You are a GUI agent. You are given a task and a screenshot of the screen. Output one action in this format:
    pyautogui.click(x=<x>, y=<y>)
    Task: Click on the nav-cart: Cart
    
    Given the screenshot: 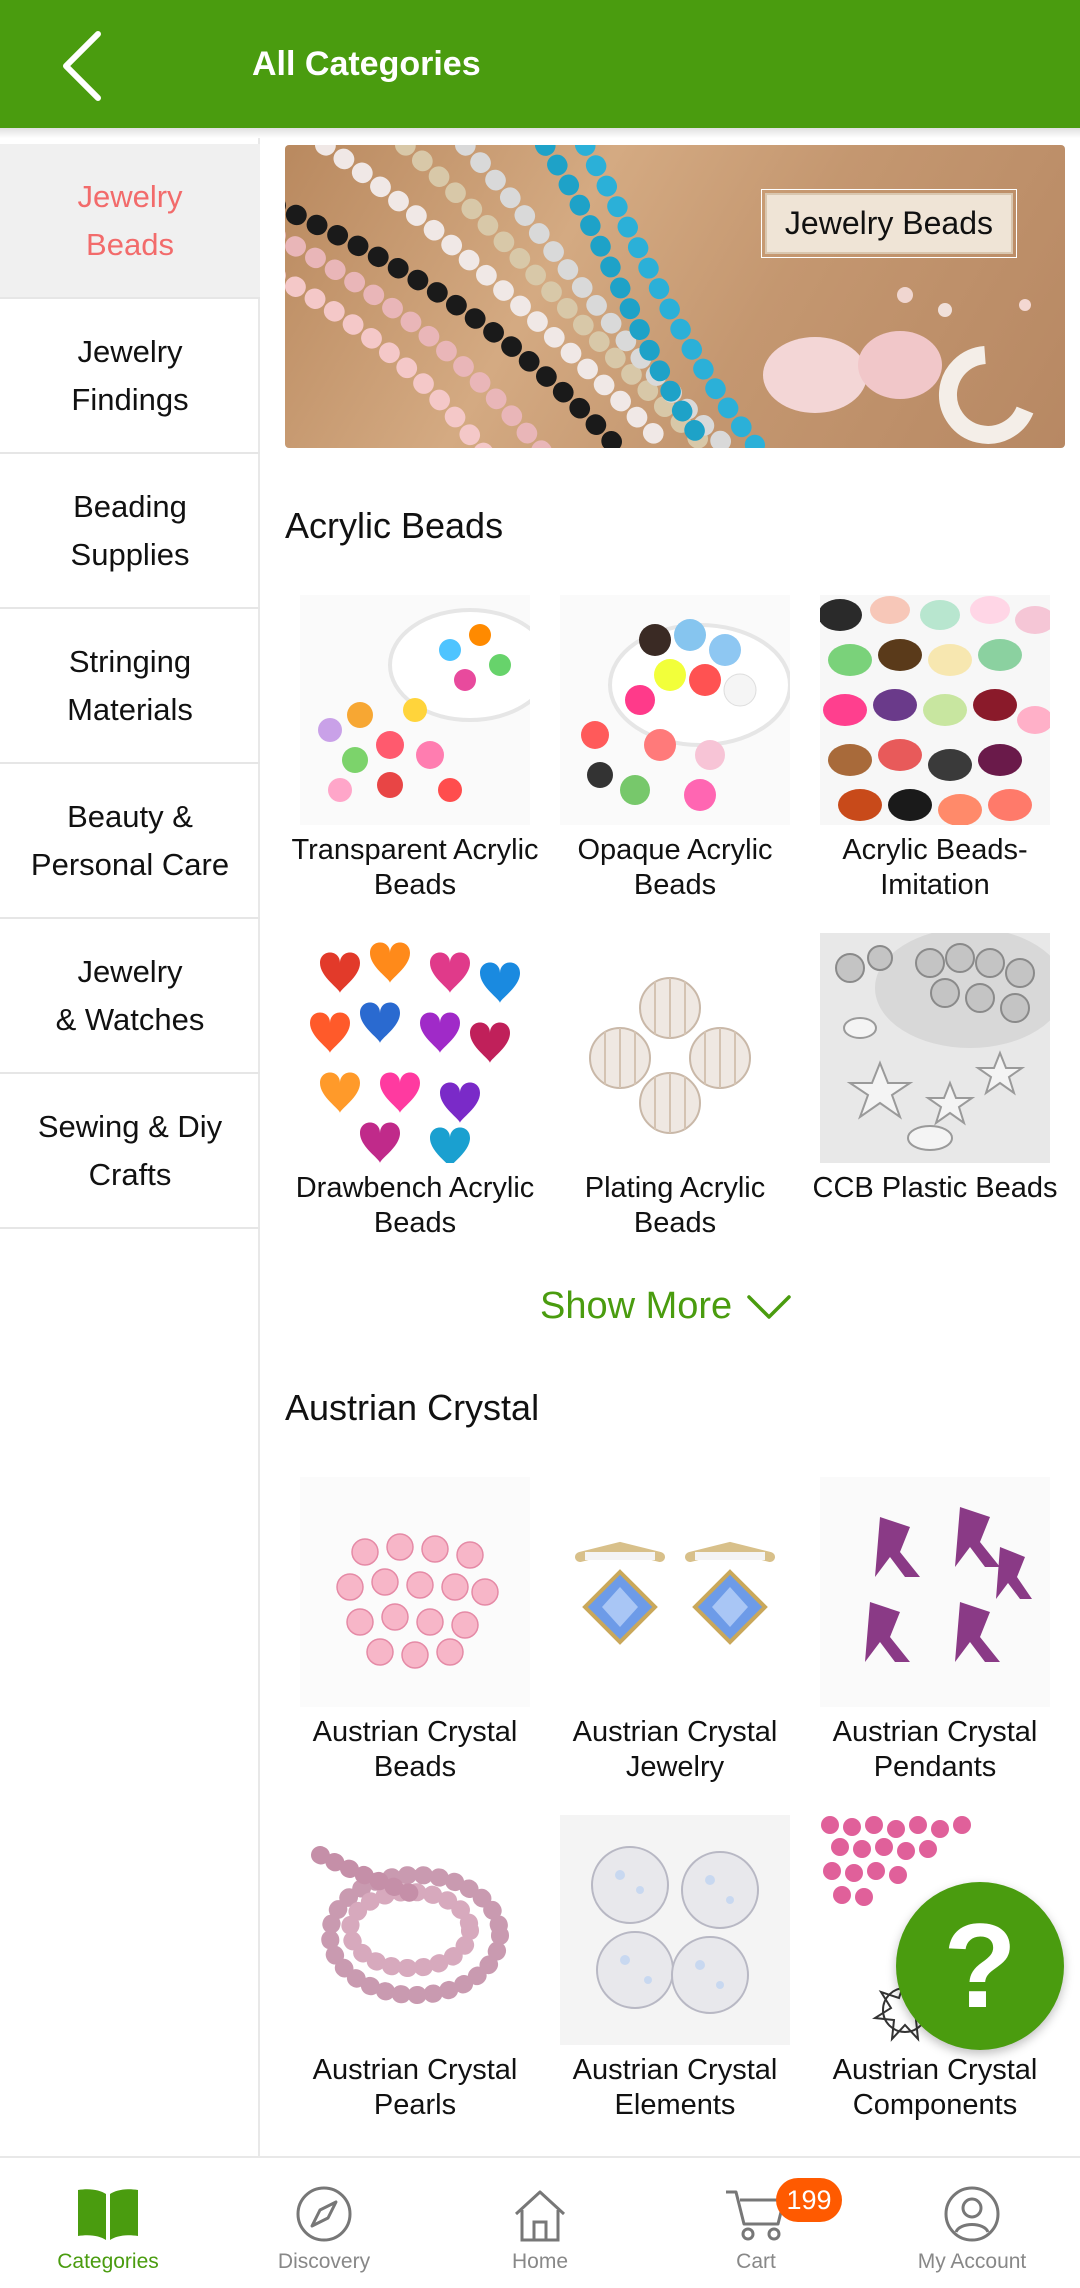 What is the action you would take?
    pyautogui.click(x=756, y=2223)
    